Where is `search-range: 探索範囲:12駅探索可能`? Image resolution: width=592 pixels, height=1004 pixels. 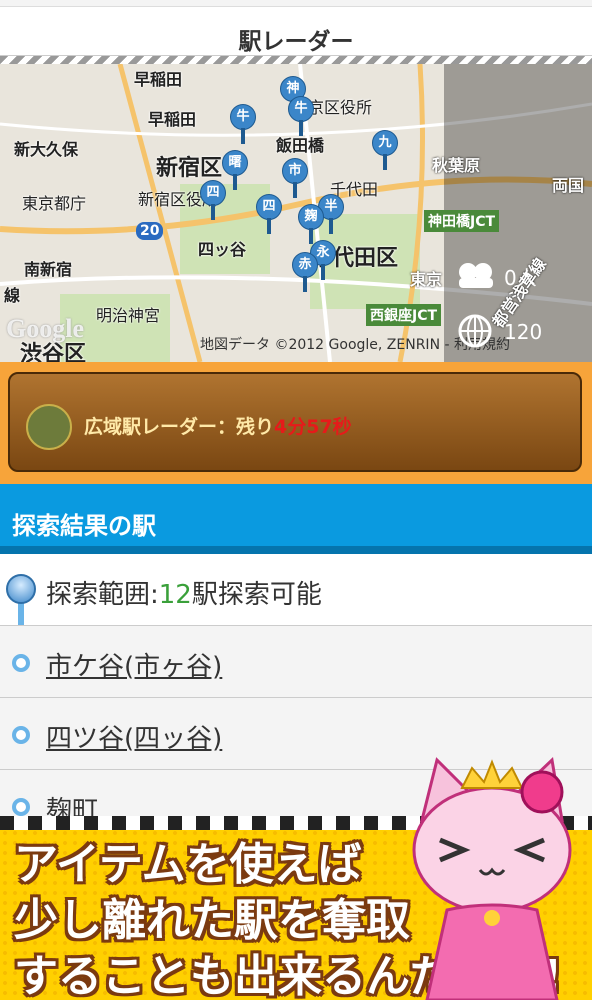
search-range: 探索範囲:12駅探索可能 is located at coordinates (184, 592).